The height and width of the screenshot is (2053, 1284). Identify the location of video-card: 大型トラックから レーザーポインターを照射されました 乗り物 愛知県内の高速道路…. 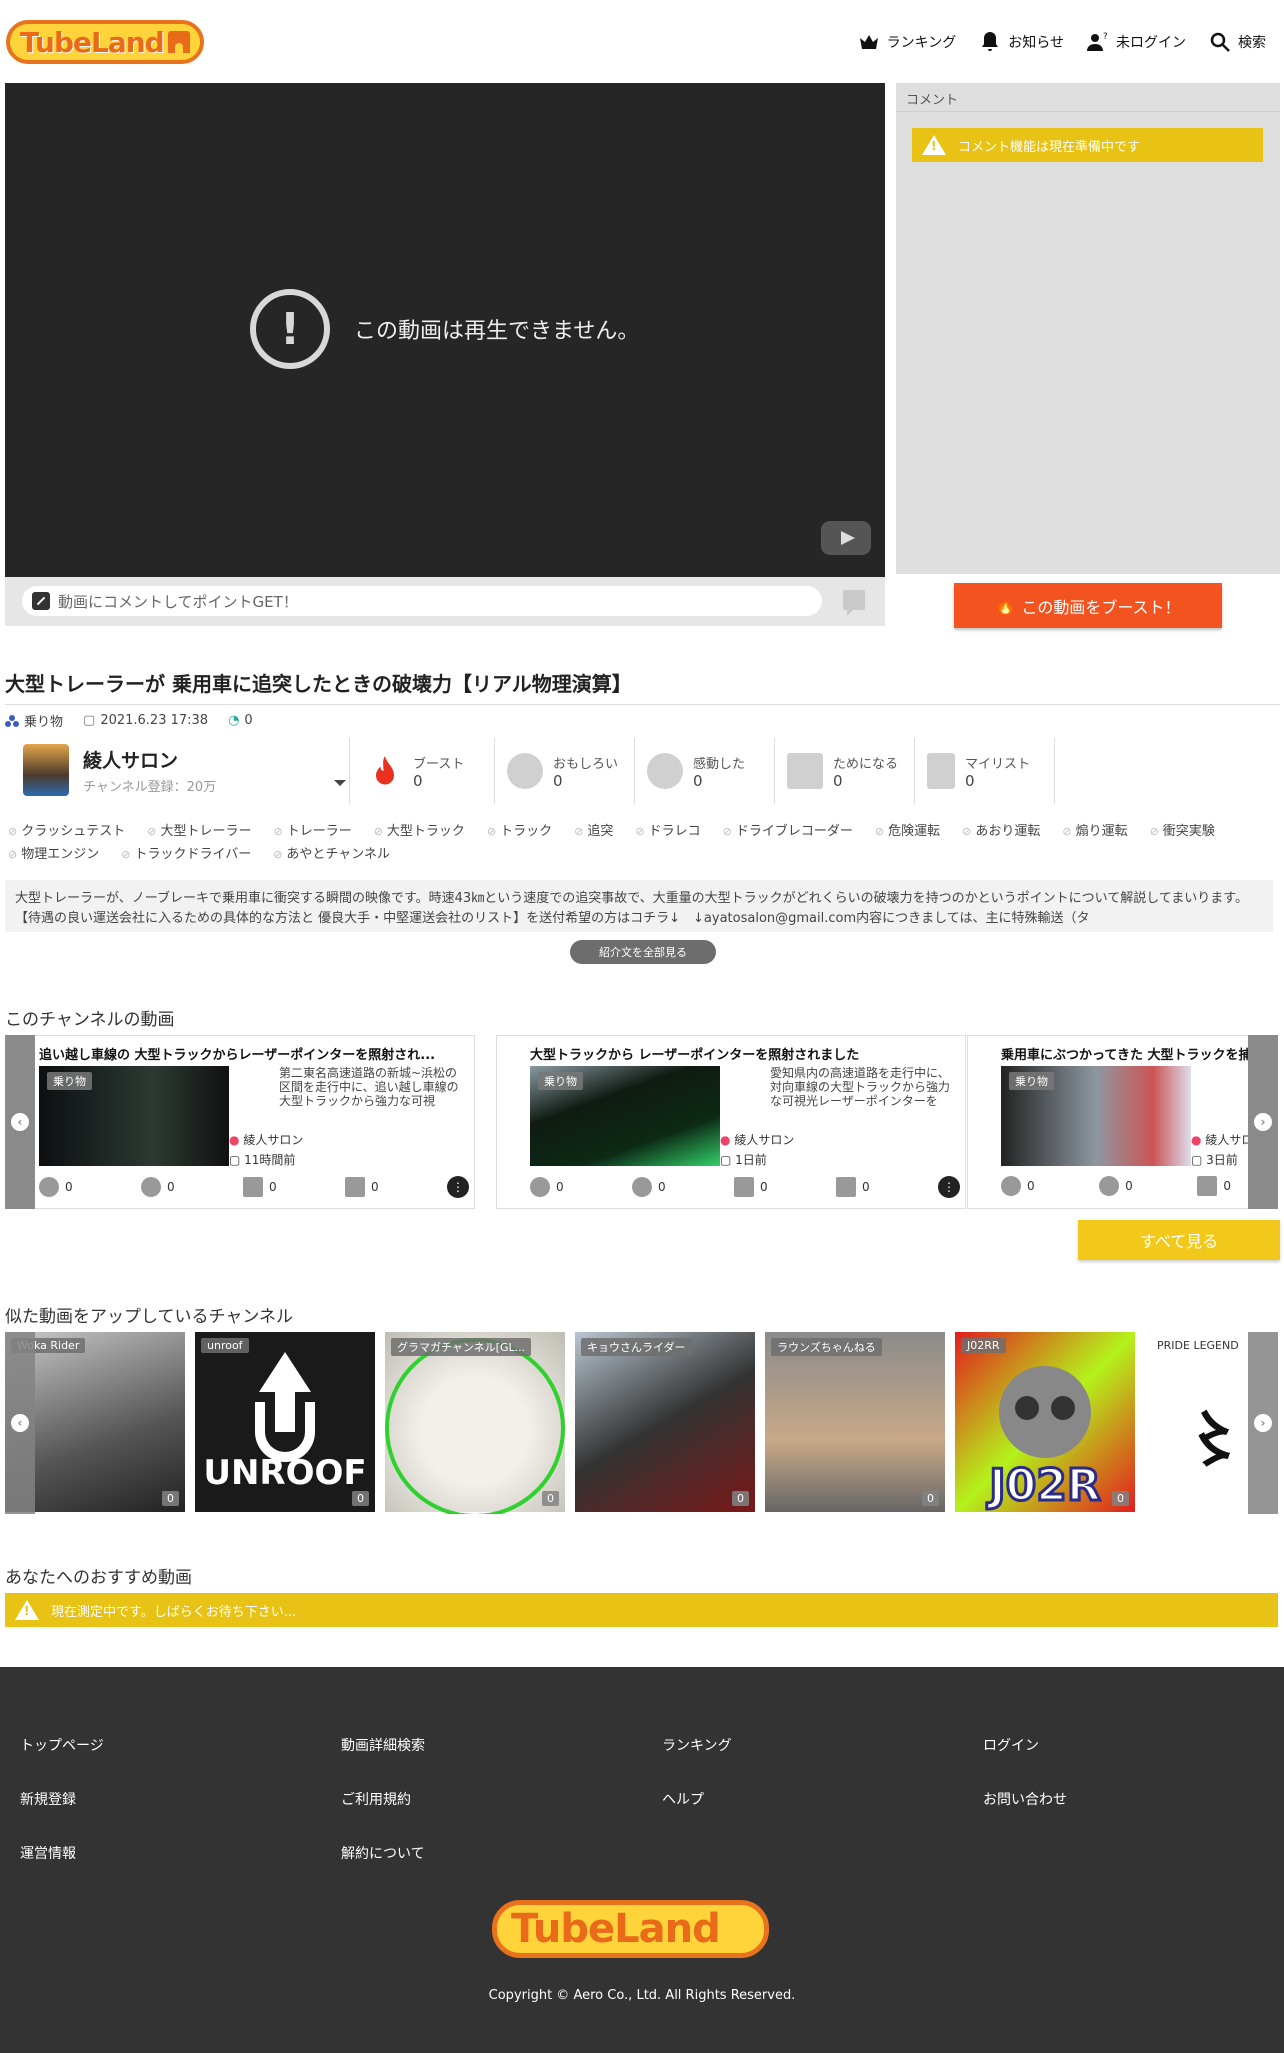
(731, 1122).